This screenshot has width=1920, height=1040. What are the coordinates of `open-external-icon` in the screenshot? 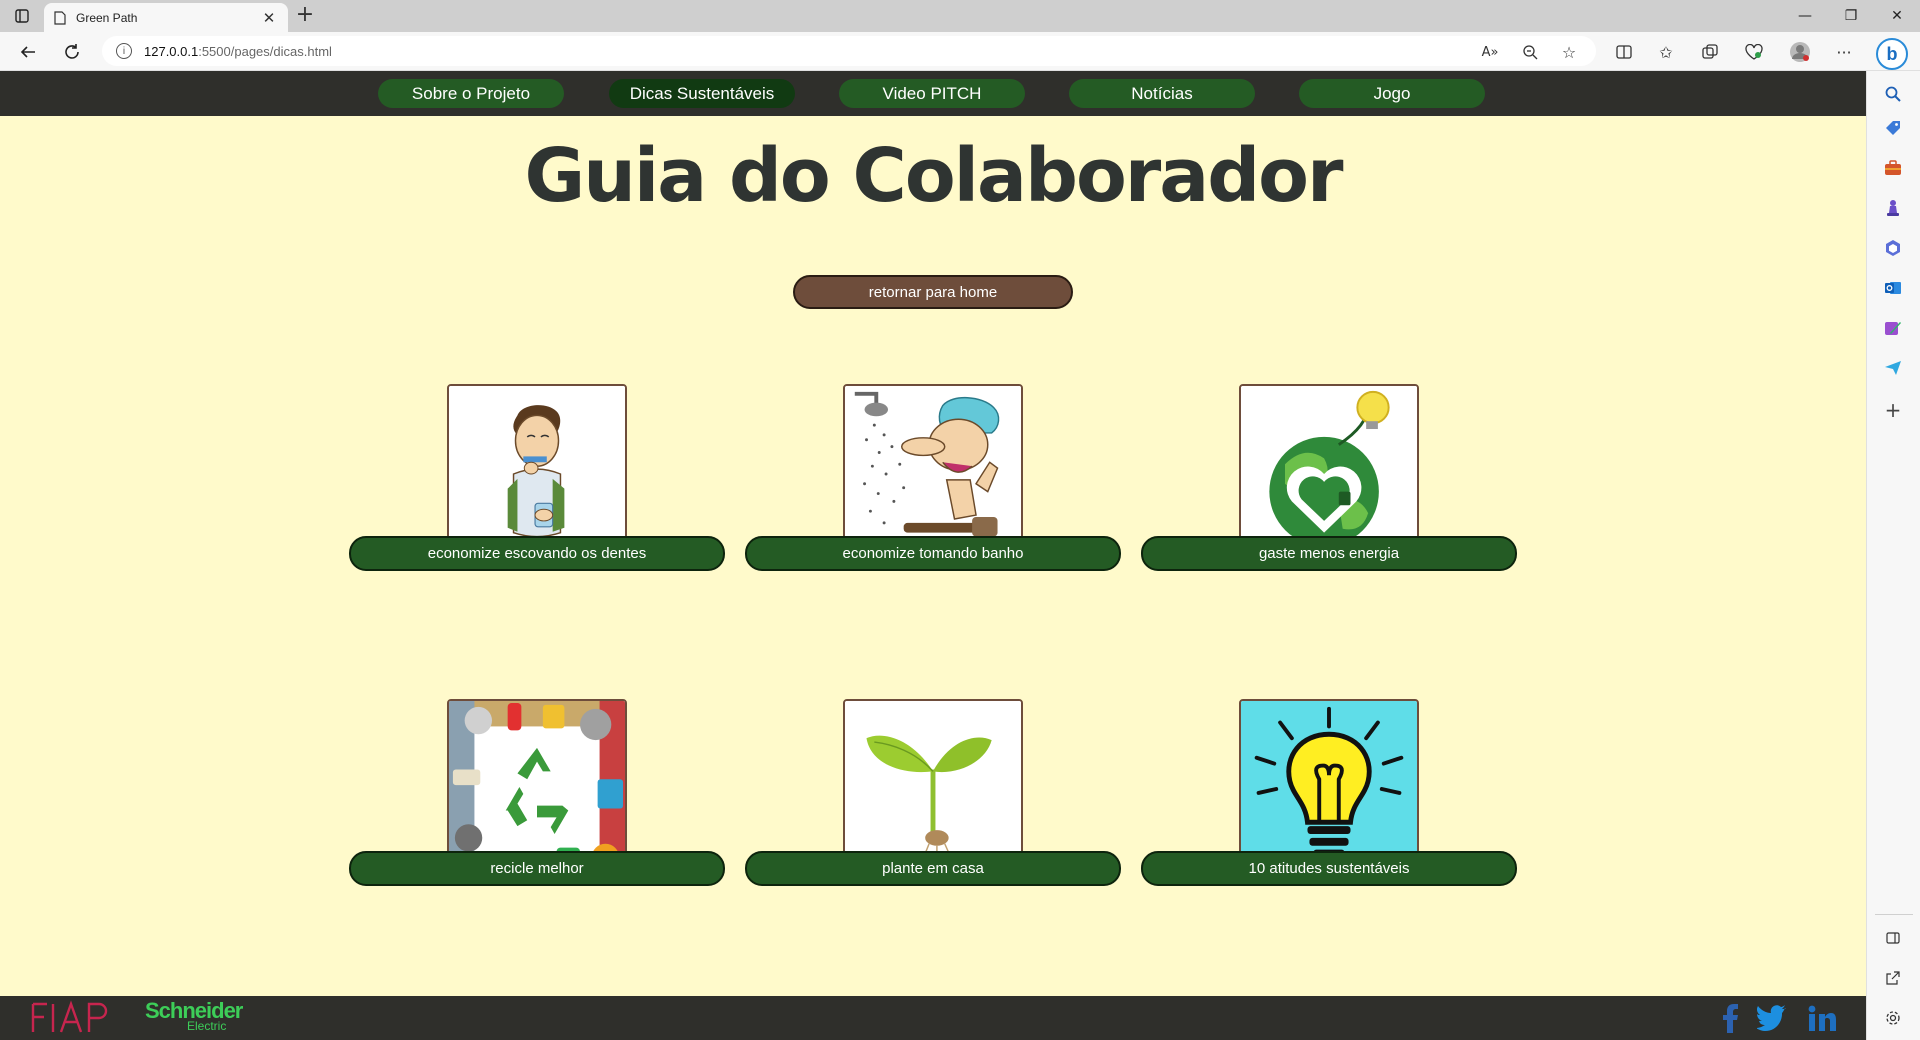 It's located at (1893, 978).